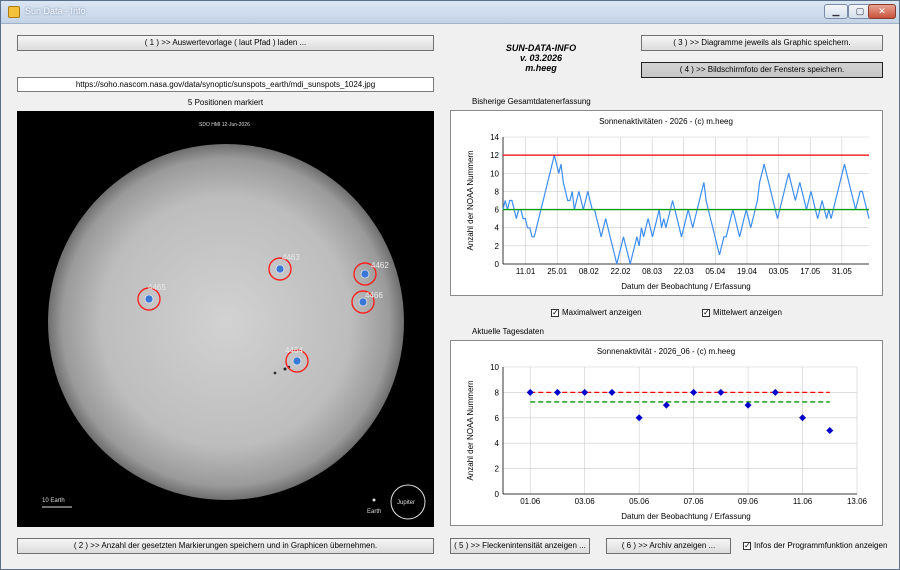 The image size is (900, 570). Describe the element at coordinates (450, 12) in the screenshot. I see `title-bar: Sun Data - Info ▁ ▢ ✕` at that location.